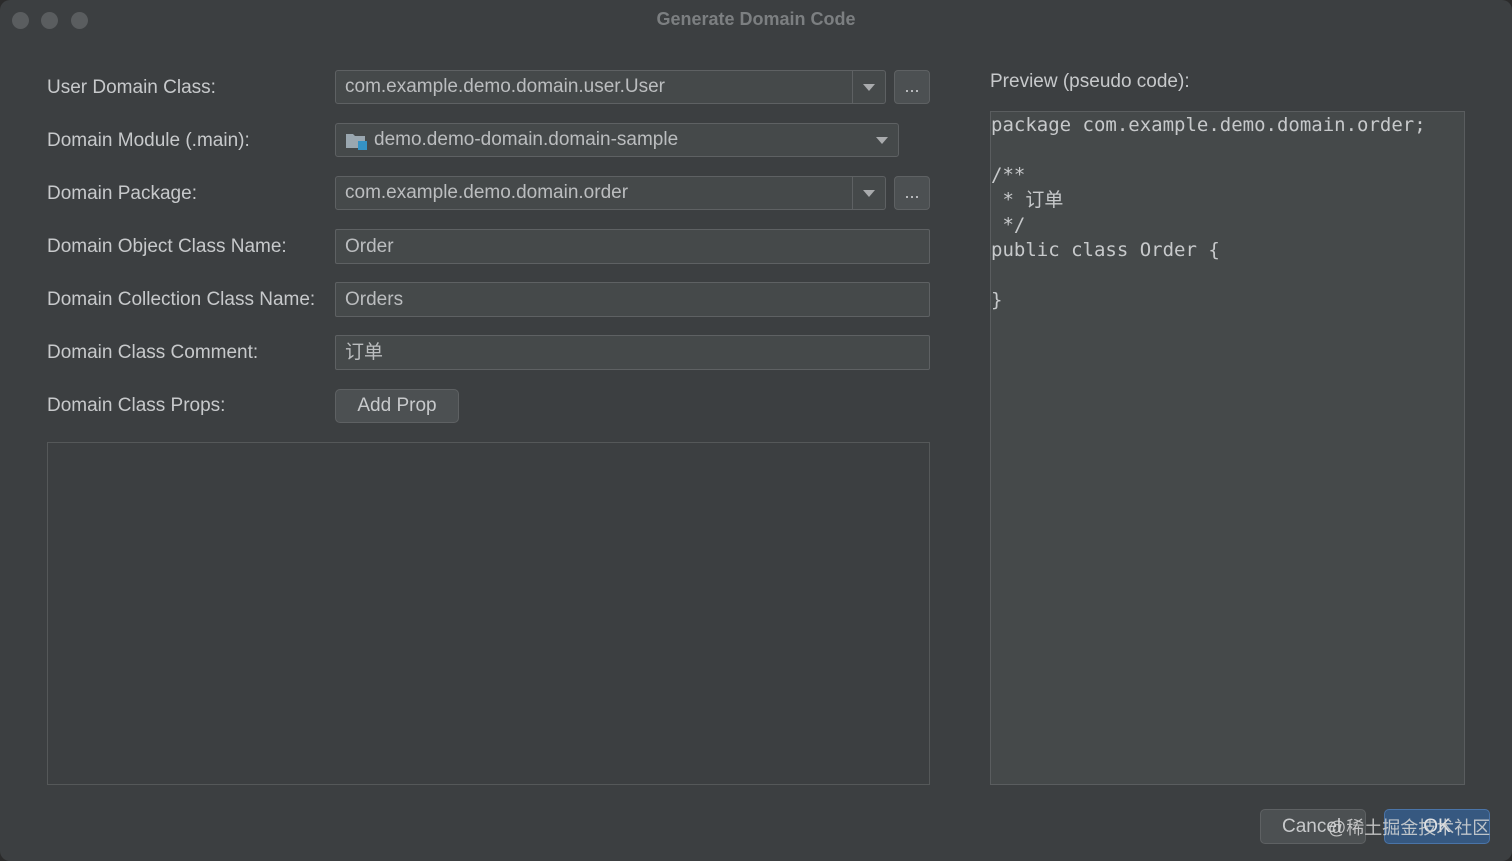  I want to click on domain-collection-class-name-input: Orders, so click(632, 299).